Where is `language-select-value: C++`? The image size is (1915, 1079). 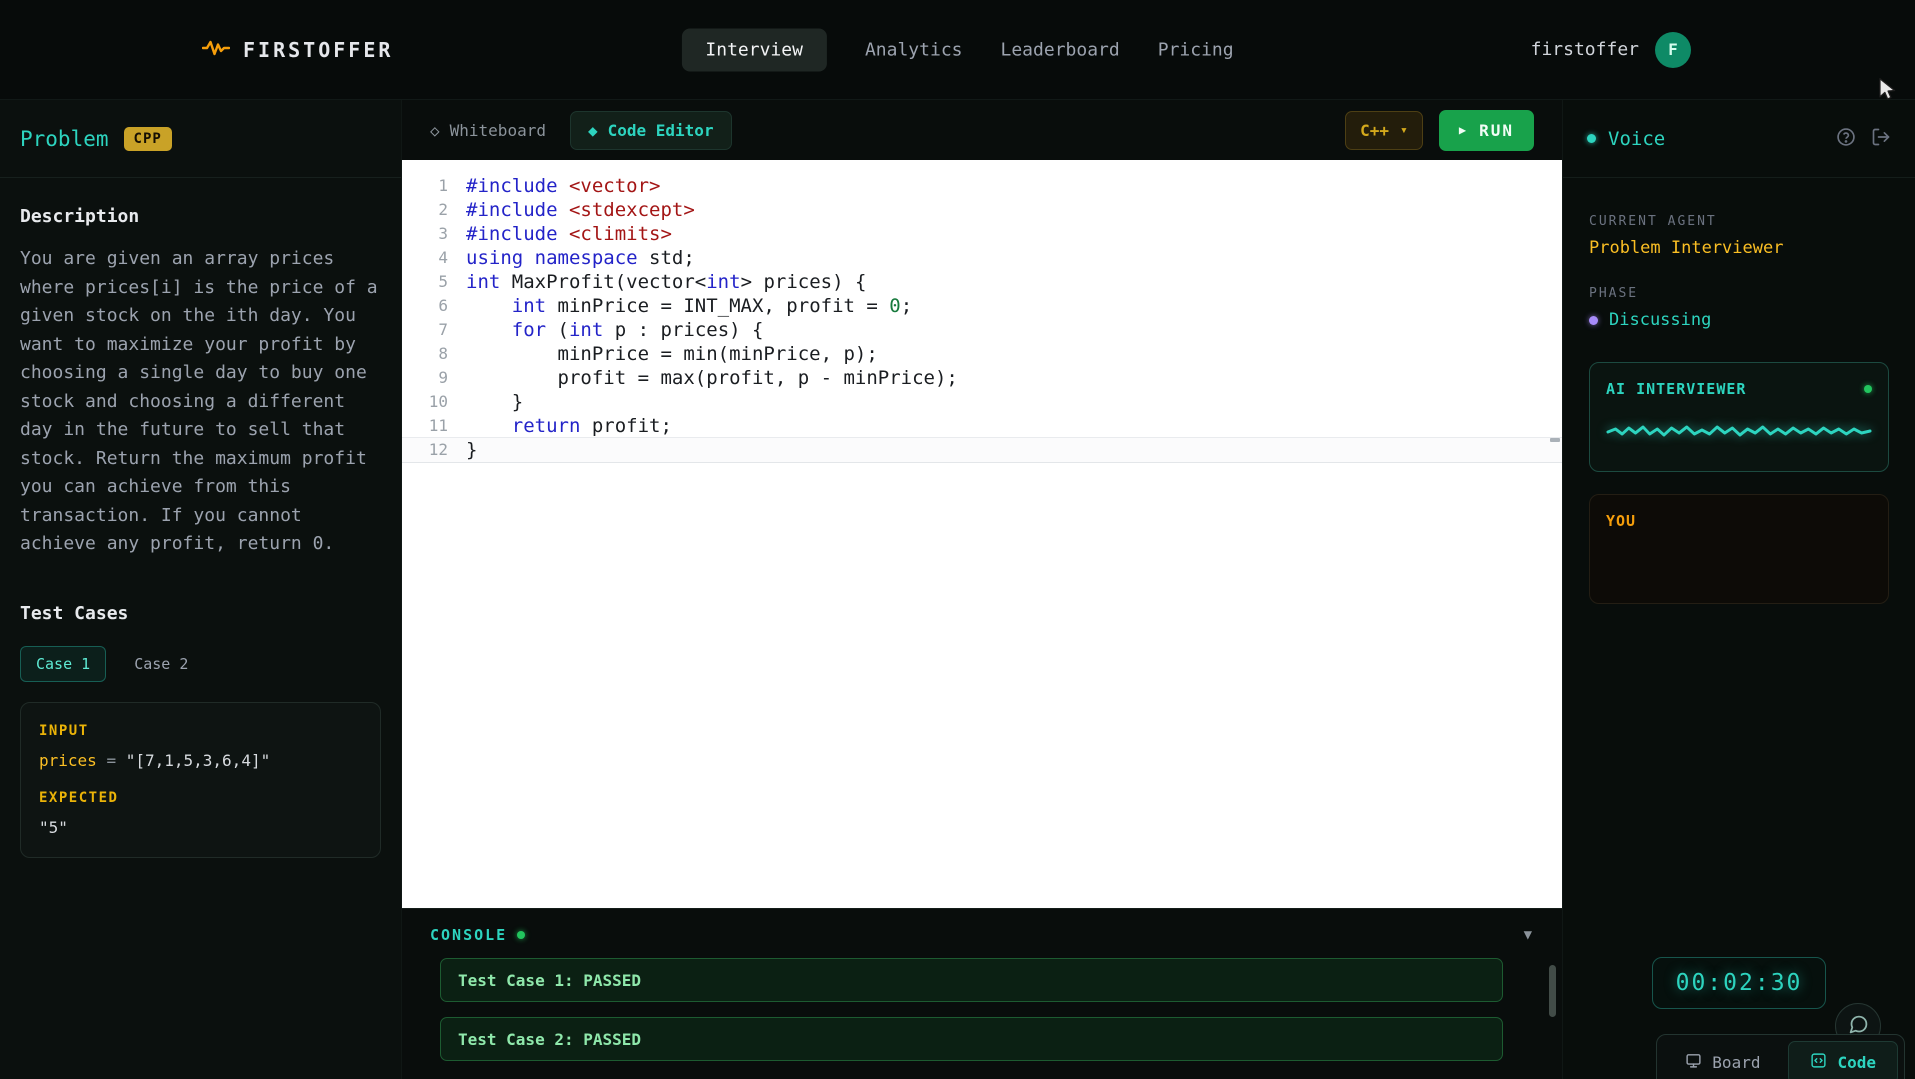 language-select-value: C++ is located at coordinates (1375, 130).